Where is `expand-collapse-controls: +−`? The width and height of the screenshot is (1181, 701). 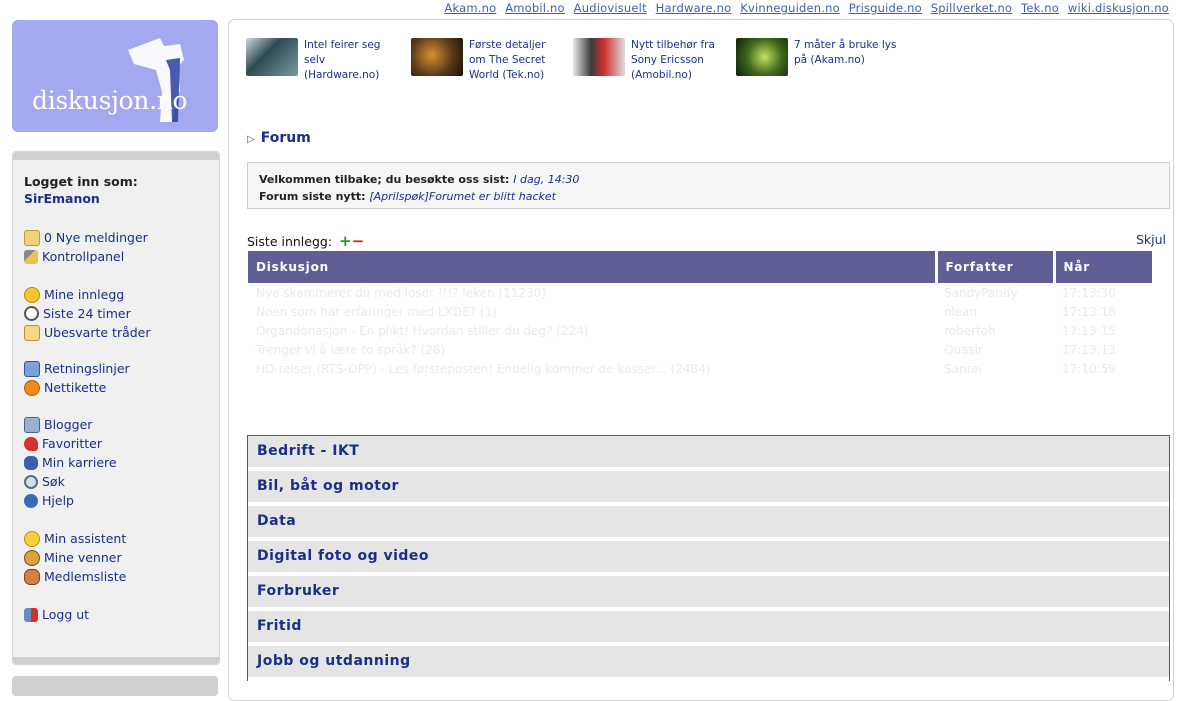 expand-collapse-controls: +− is located at coordinates (351, 241).